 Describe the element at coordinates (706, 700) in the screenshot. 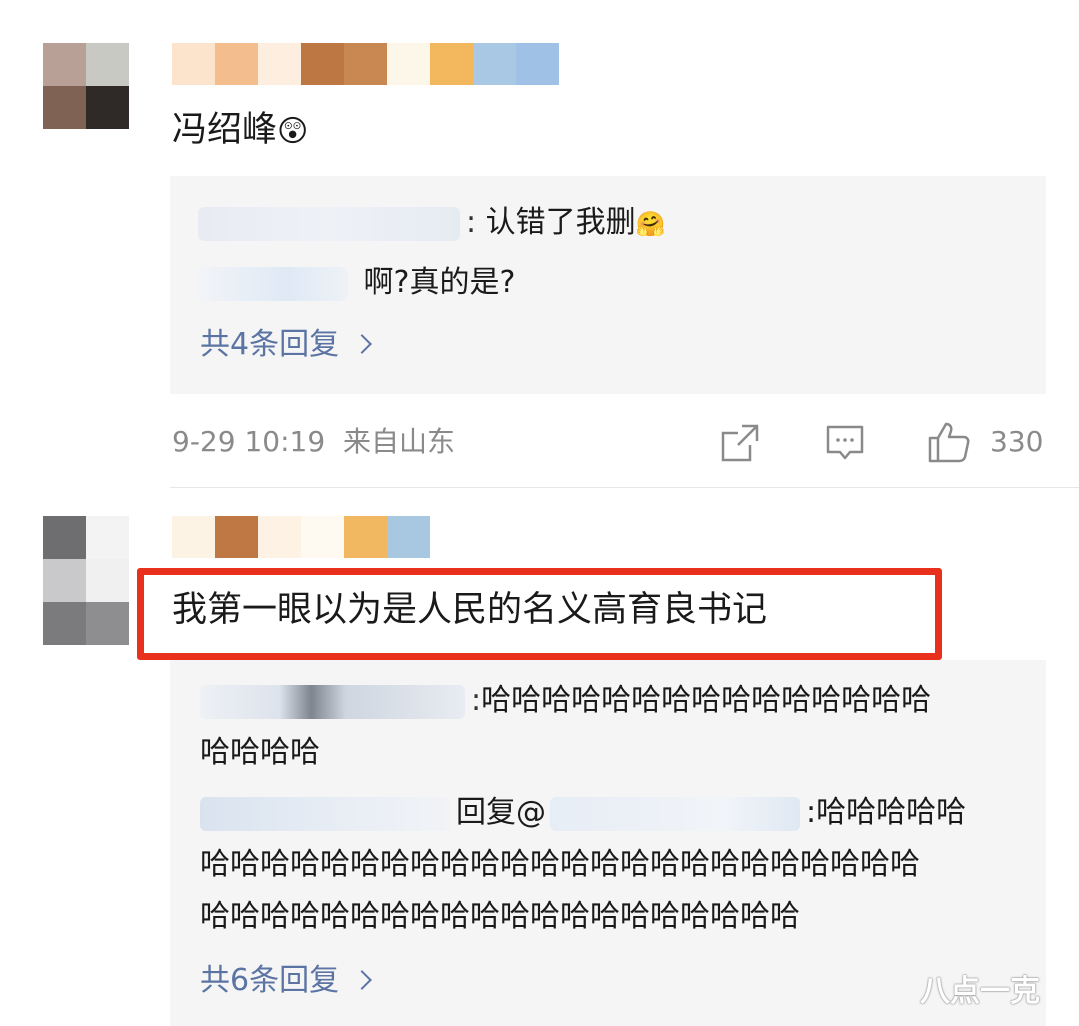

I see `reply-text: 哈哈哈哈哈哈哈哈哈哈哈哈哈哈哈` at that location.